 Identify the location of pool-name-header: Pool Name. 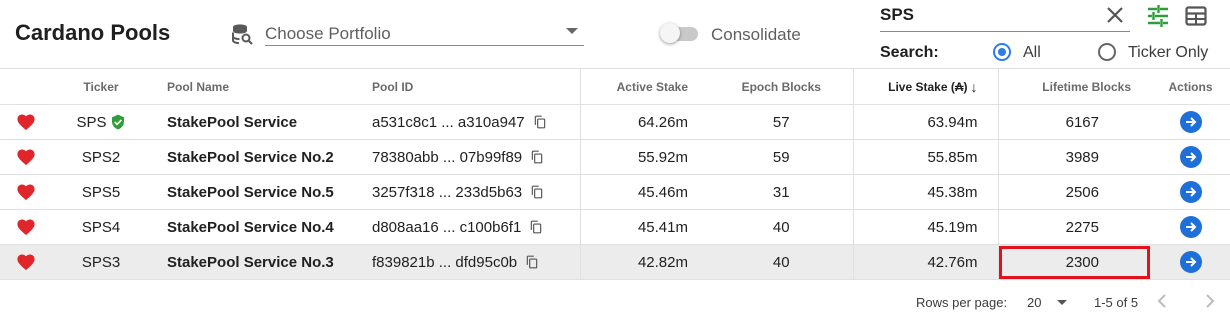
(252, 86).